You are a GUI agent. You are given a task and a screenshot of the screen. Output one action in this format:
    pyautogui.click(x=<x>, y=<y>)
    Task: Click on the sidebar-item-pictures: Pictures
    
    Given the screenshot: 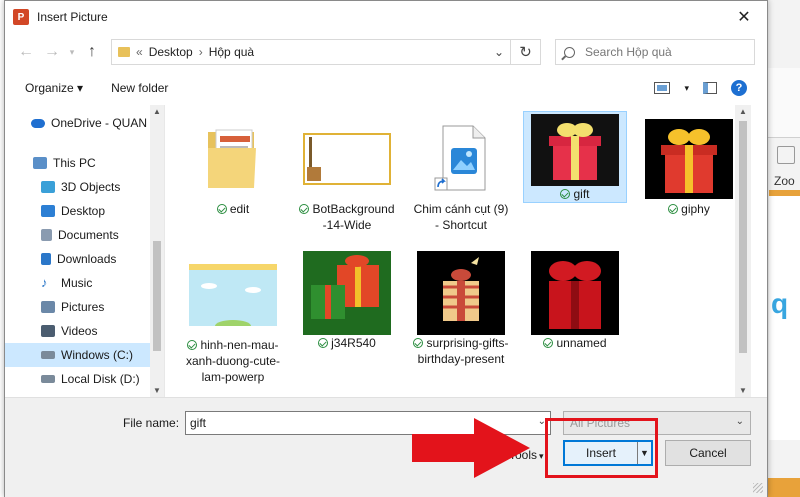 What is the action you would take?
    pyautogui.click(x=84, y=307)
    